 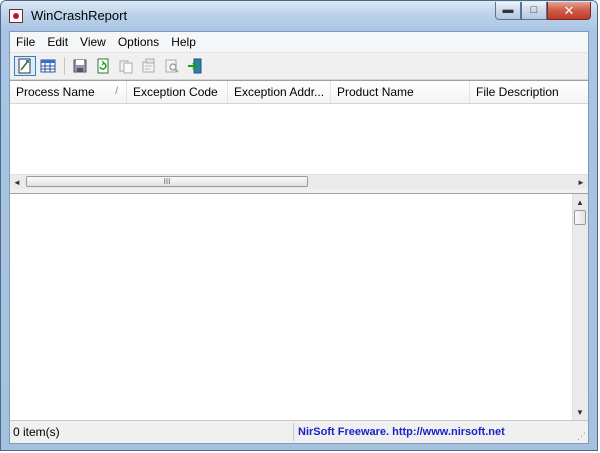 I want to click on find-icon, so click(x=172, y=66).